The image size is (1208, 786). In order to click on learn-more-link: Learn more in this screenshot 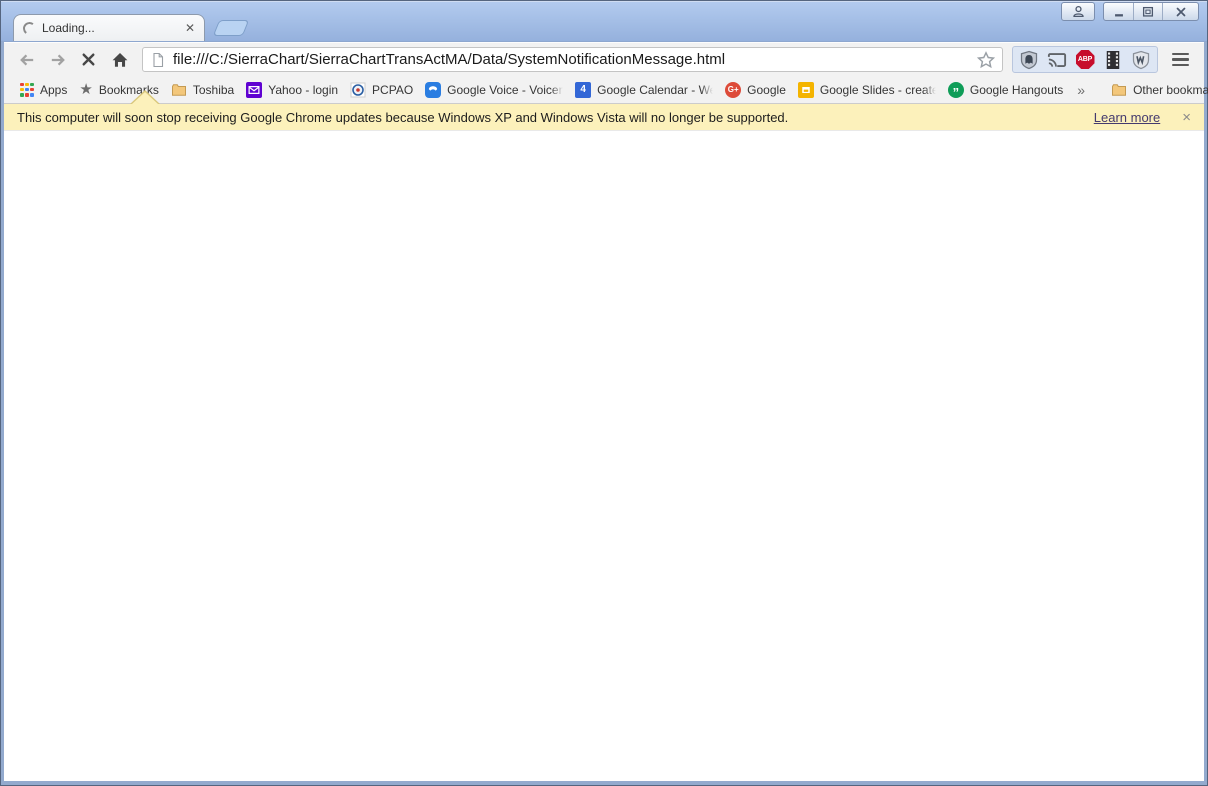, I will do `click(1127, 117)`.